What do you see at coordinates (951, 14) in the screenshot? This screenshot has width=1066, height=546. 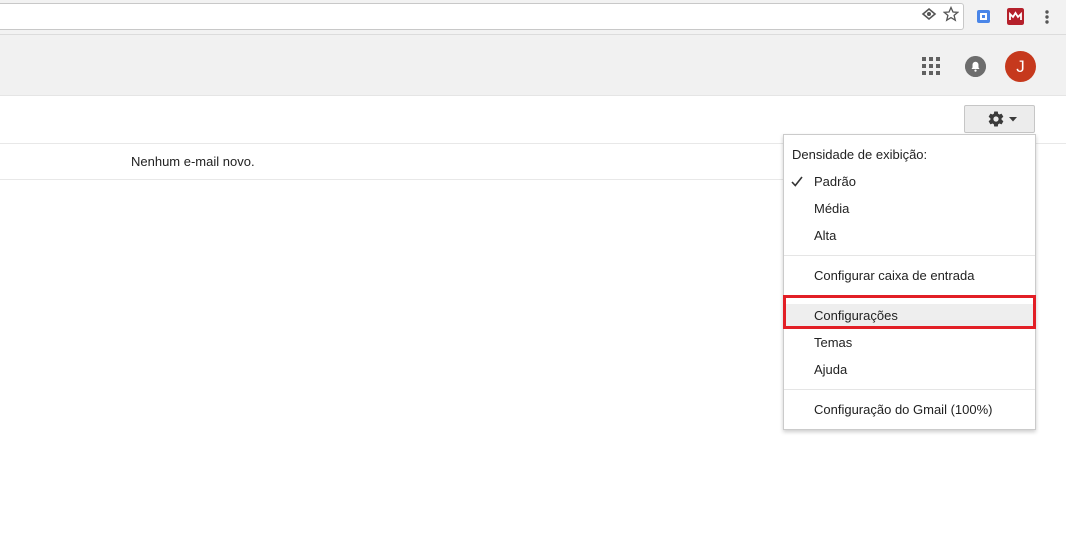 I see `star-icon` at bounding box center [951, 14].